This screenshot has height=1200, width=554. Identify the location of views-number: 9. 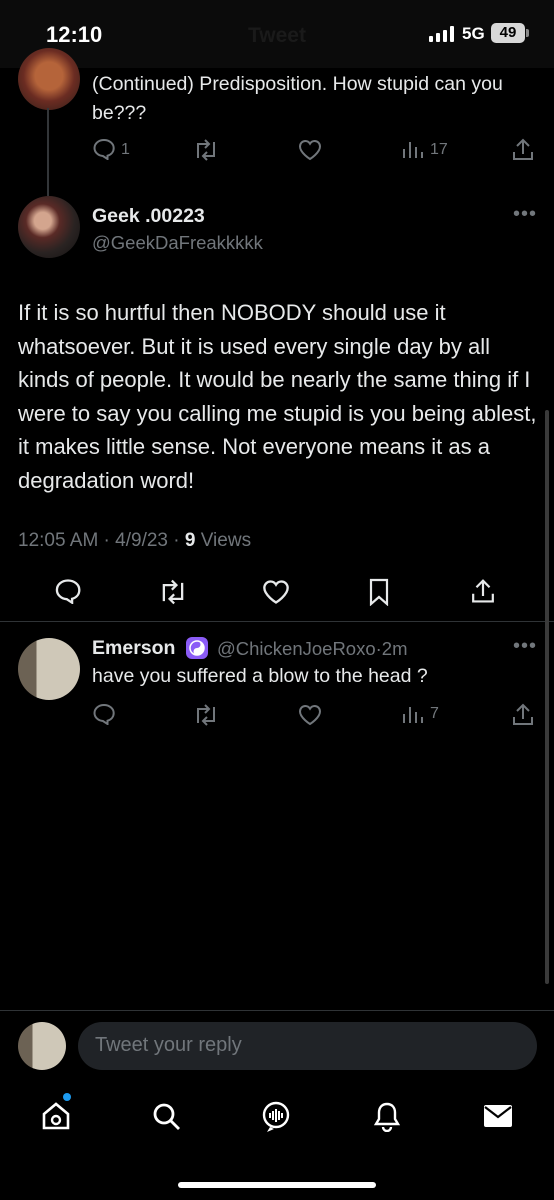
(190, 540).